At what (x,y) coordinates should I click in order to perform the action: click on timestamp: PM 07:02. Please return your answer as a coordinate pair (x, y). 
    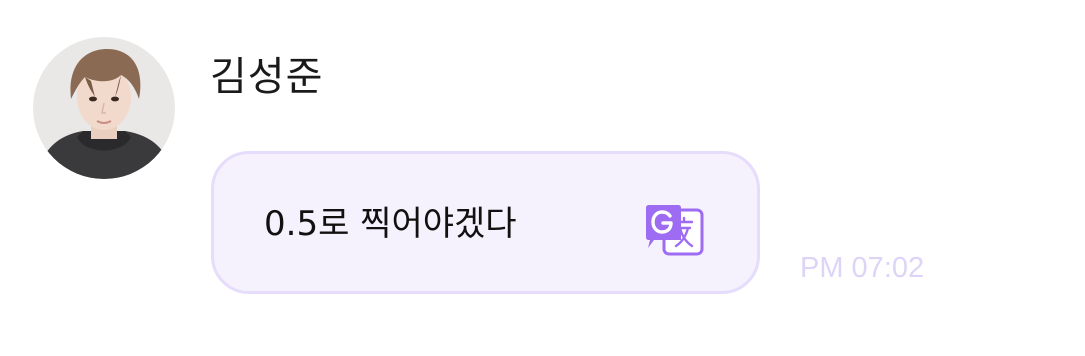
    Looking at the image, I should click on (862, 268).